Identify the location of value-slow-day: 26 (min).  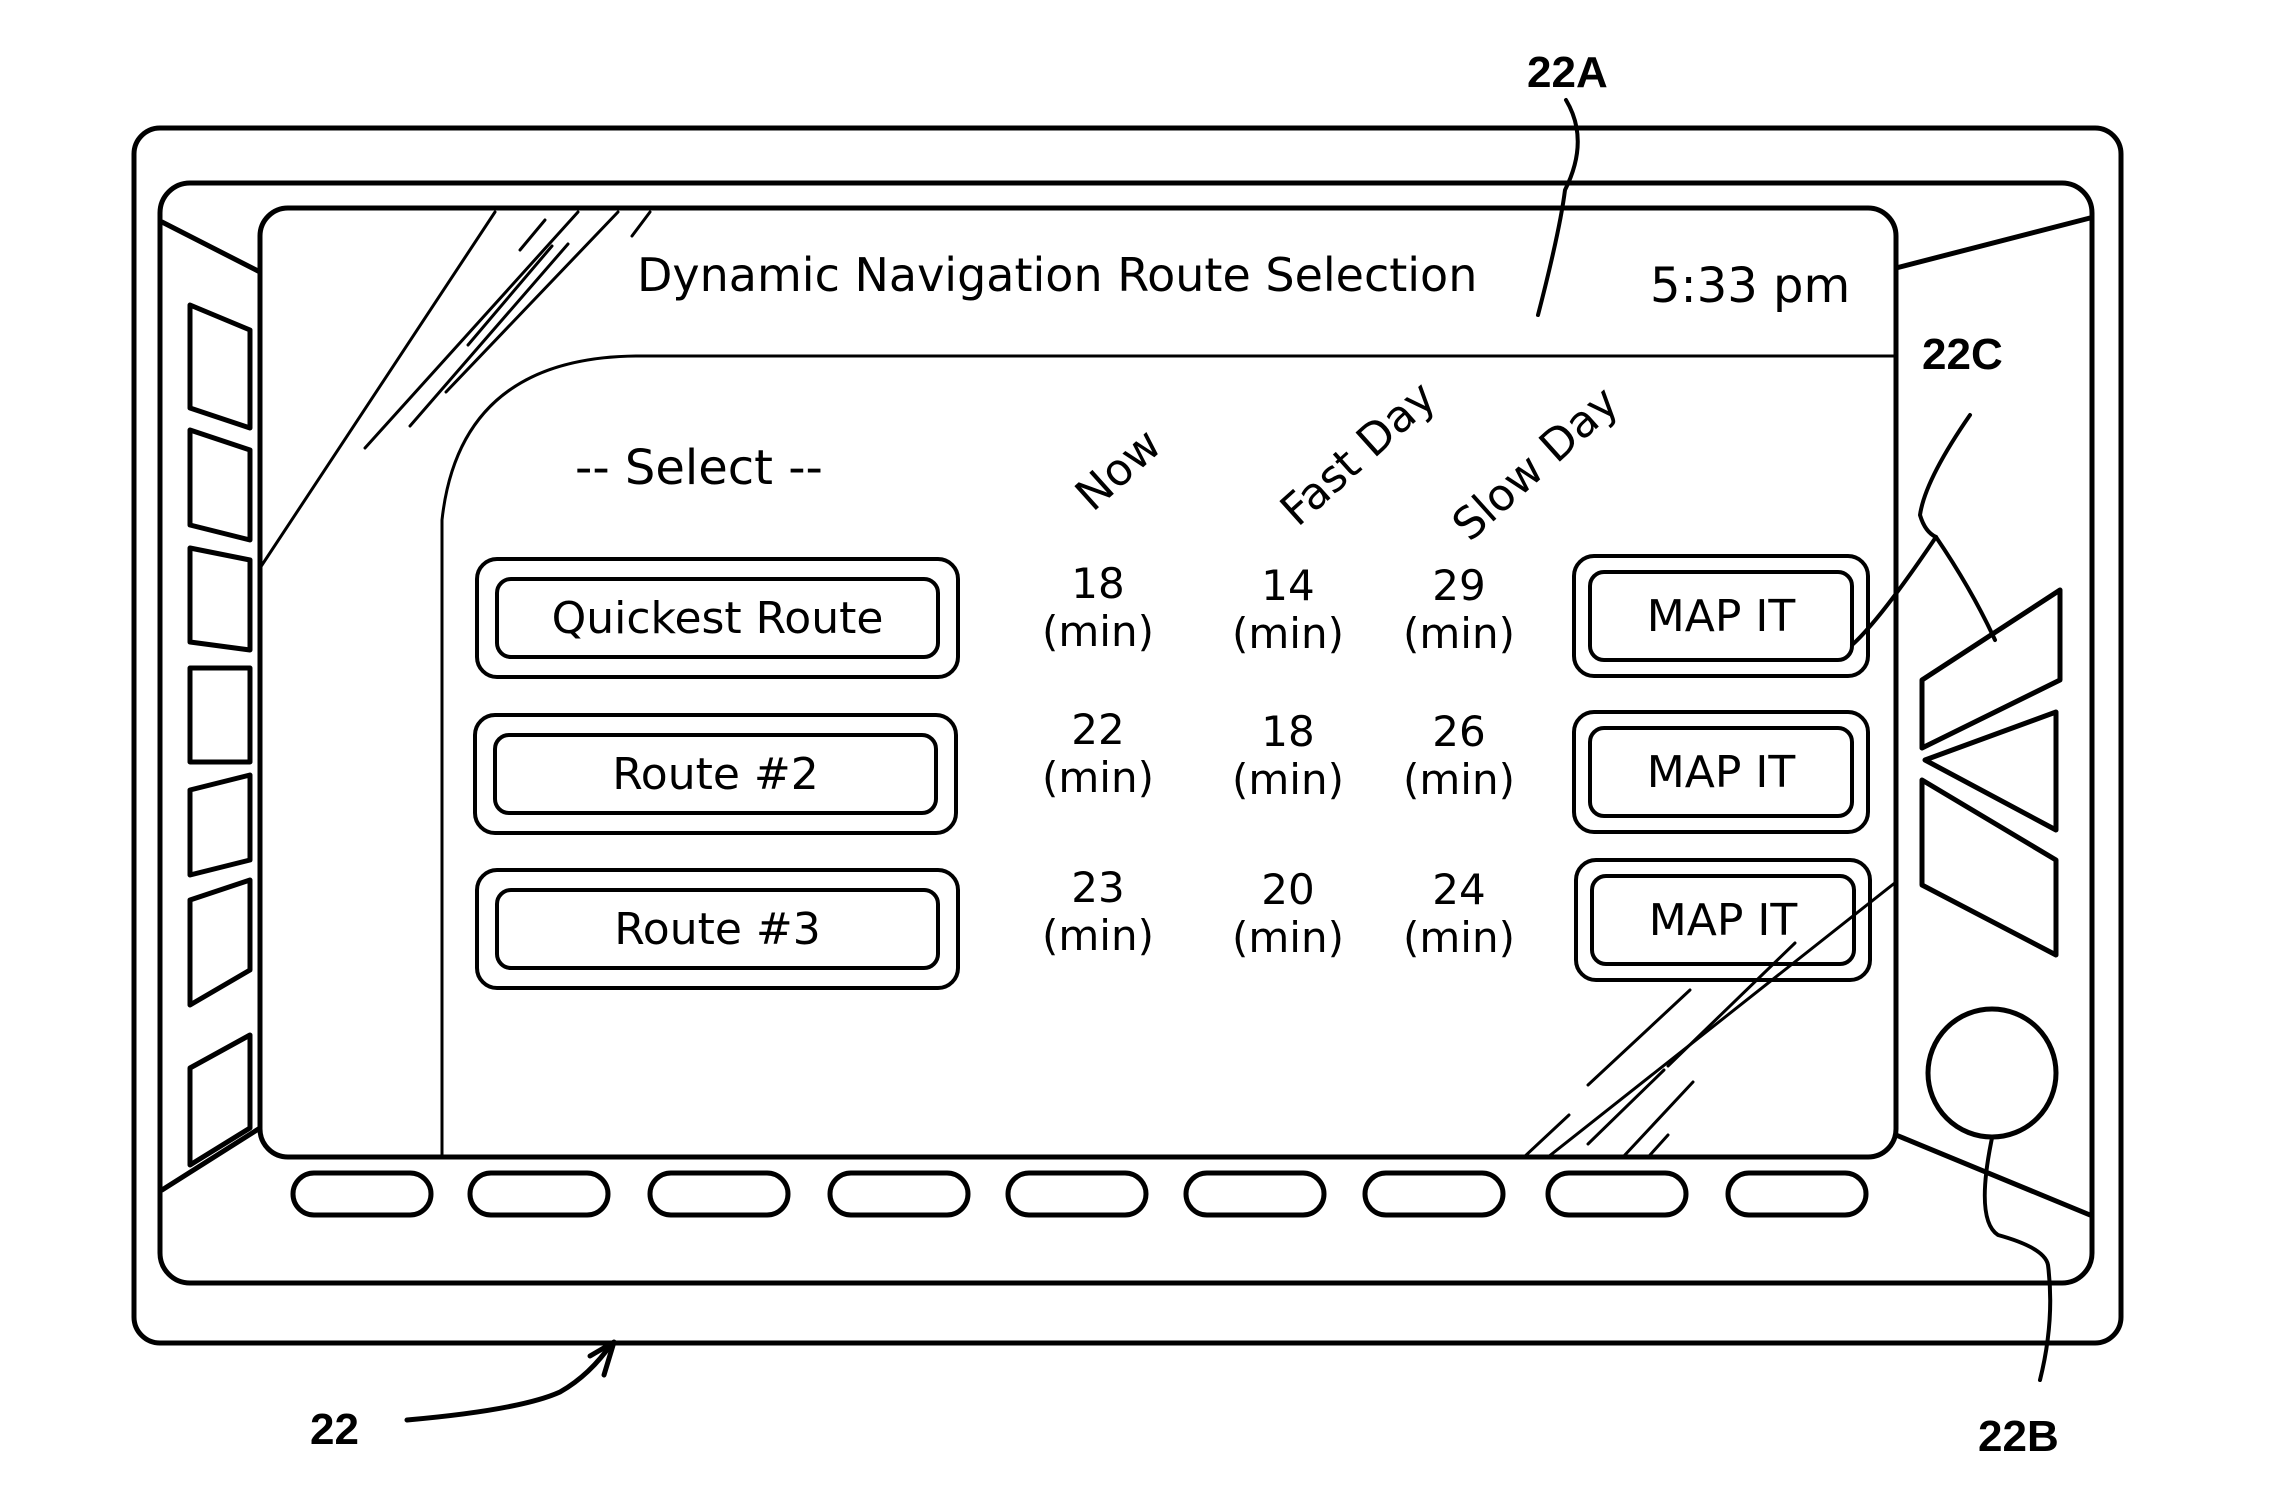
(1459, 756).